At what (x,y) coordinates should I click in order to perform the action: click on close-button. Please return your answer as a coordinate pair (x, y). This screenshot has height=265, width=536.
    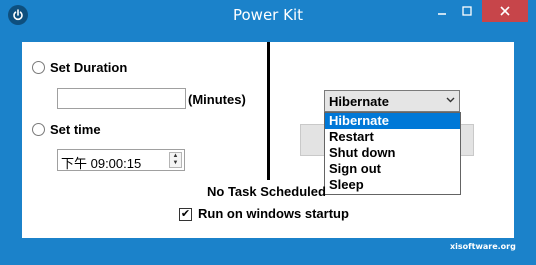
    Looking at the image, I should click on (505, 11).